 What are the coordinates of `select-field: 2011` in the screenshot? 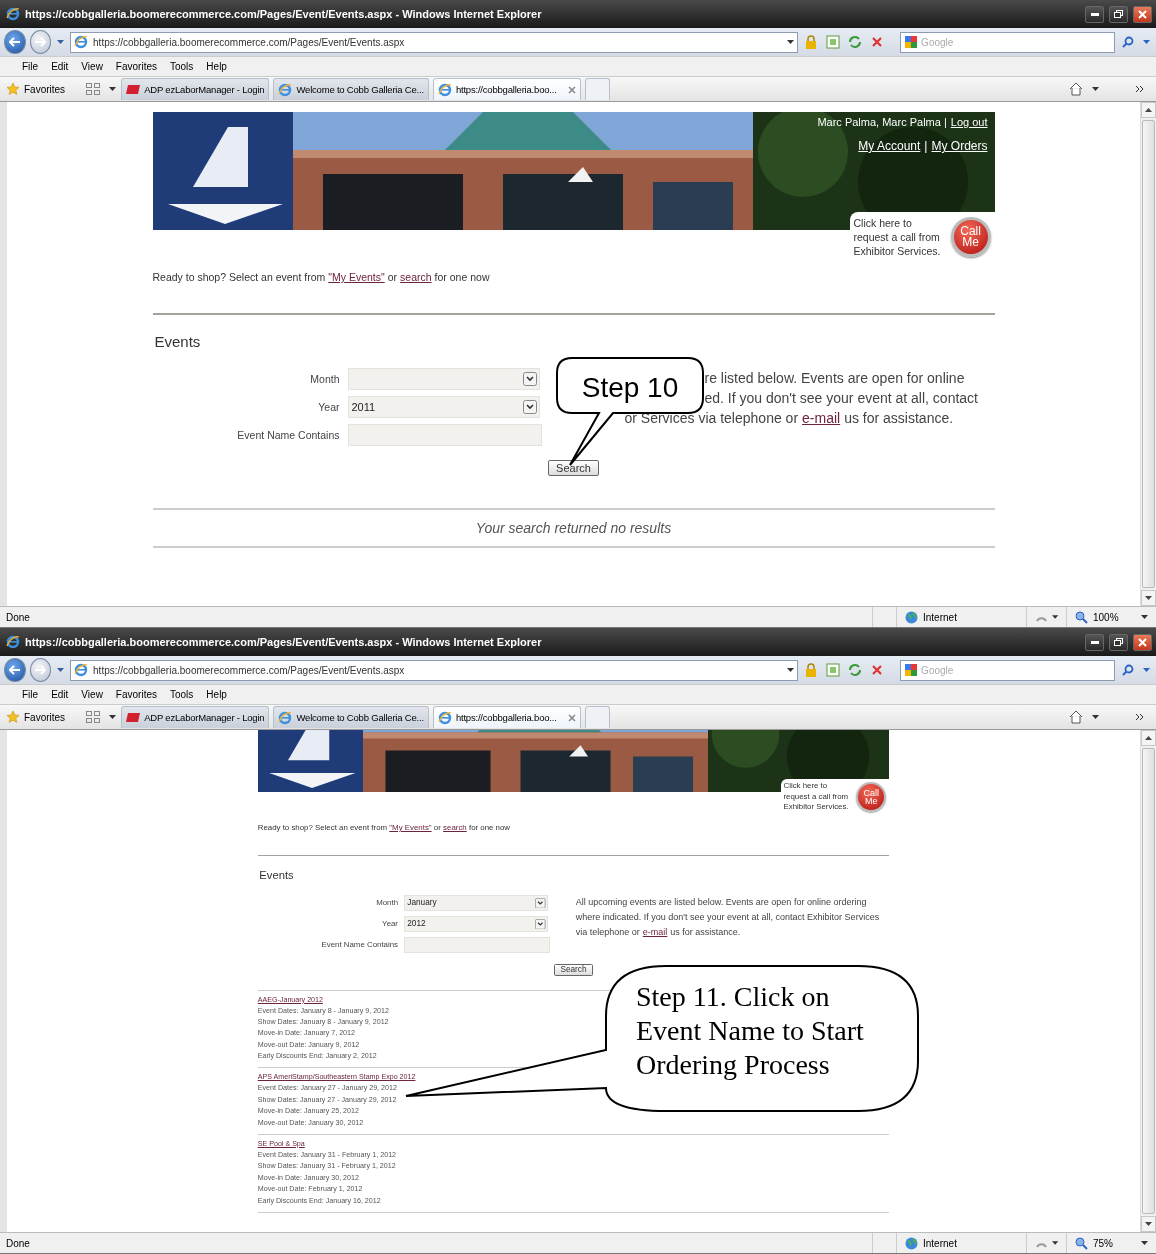 It's located at (443, 407).